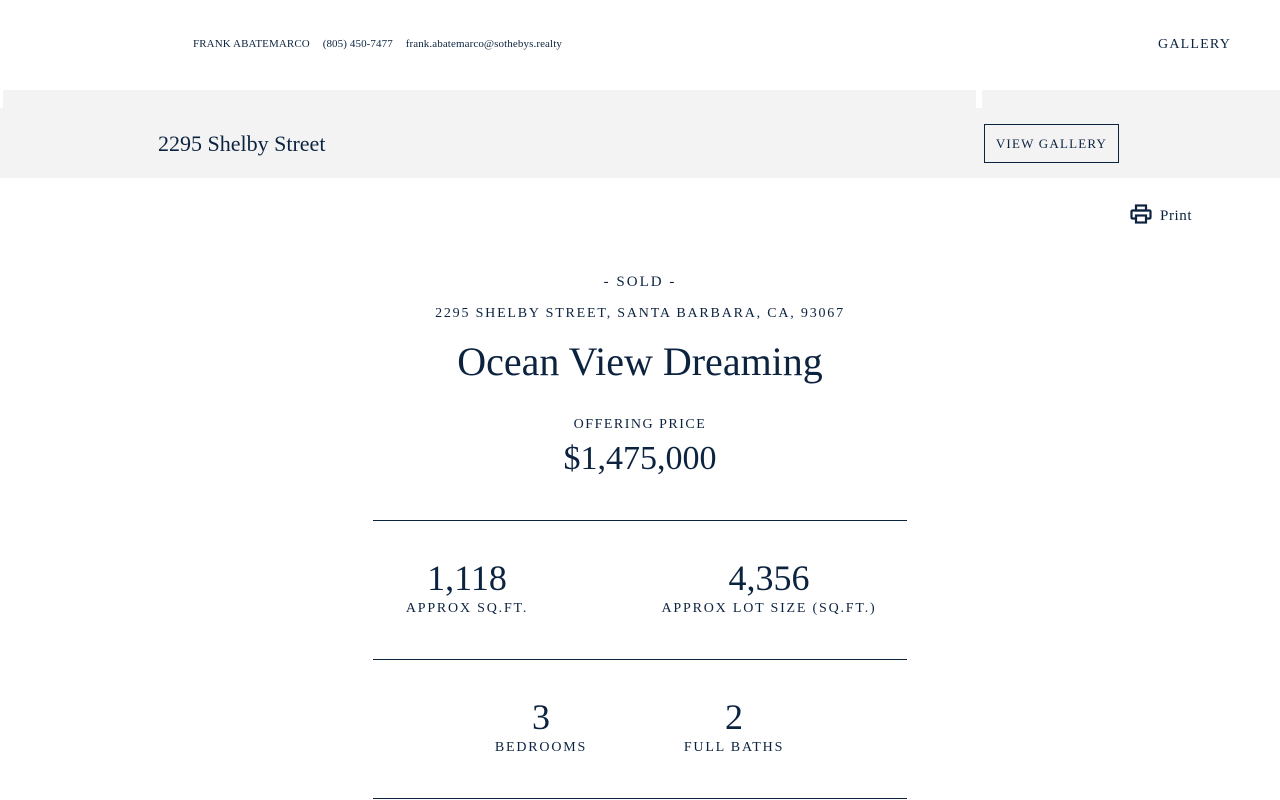 The image size is (1280, 800). What do you see at coordinates (640, 282) in the screenshot?
I see `listing-status: - SOLD -` at bounding box center [640, 282].